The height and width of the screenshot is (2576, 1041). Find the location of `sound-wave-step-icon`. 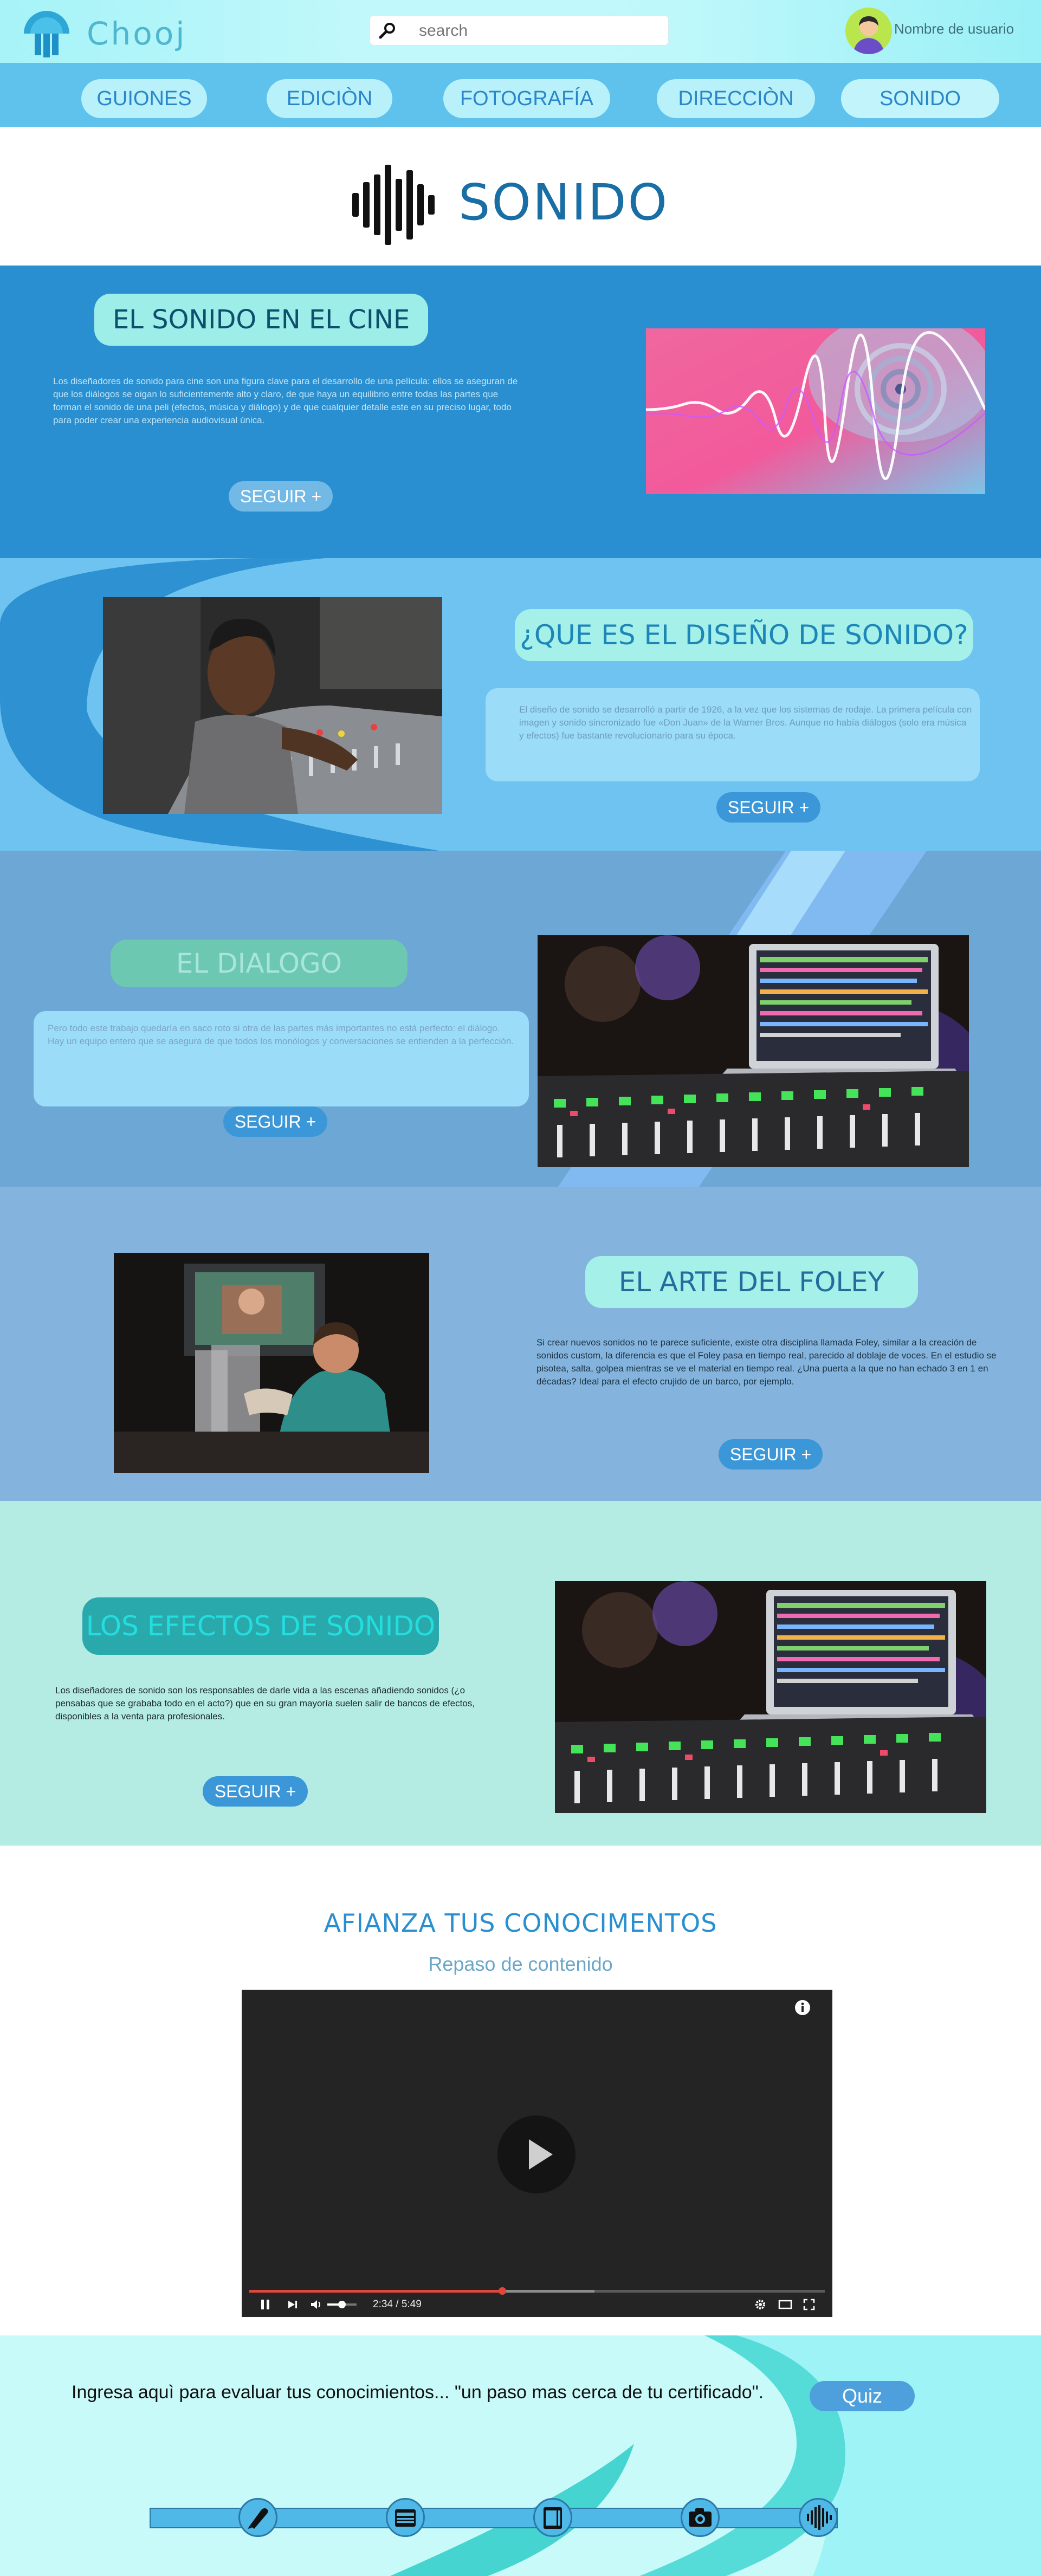

sound-wave-step-icon is located at coordinates (819, 2517).